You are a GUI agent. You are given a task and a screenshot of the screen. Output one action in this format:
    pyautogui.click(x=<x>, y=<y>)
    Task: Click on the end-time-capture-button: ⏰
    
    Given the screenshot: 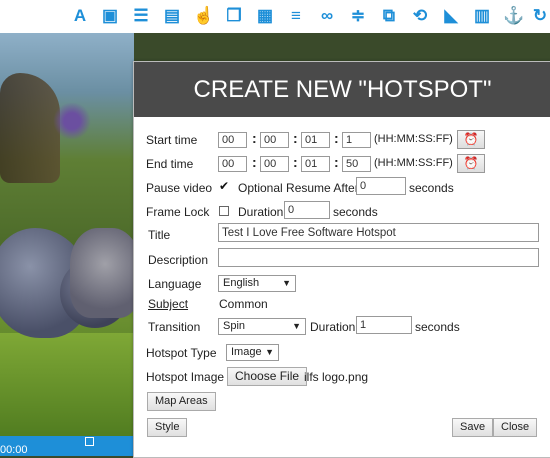 What is the action you would take?
    pyautogui.click(x=471, y=163)
    